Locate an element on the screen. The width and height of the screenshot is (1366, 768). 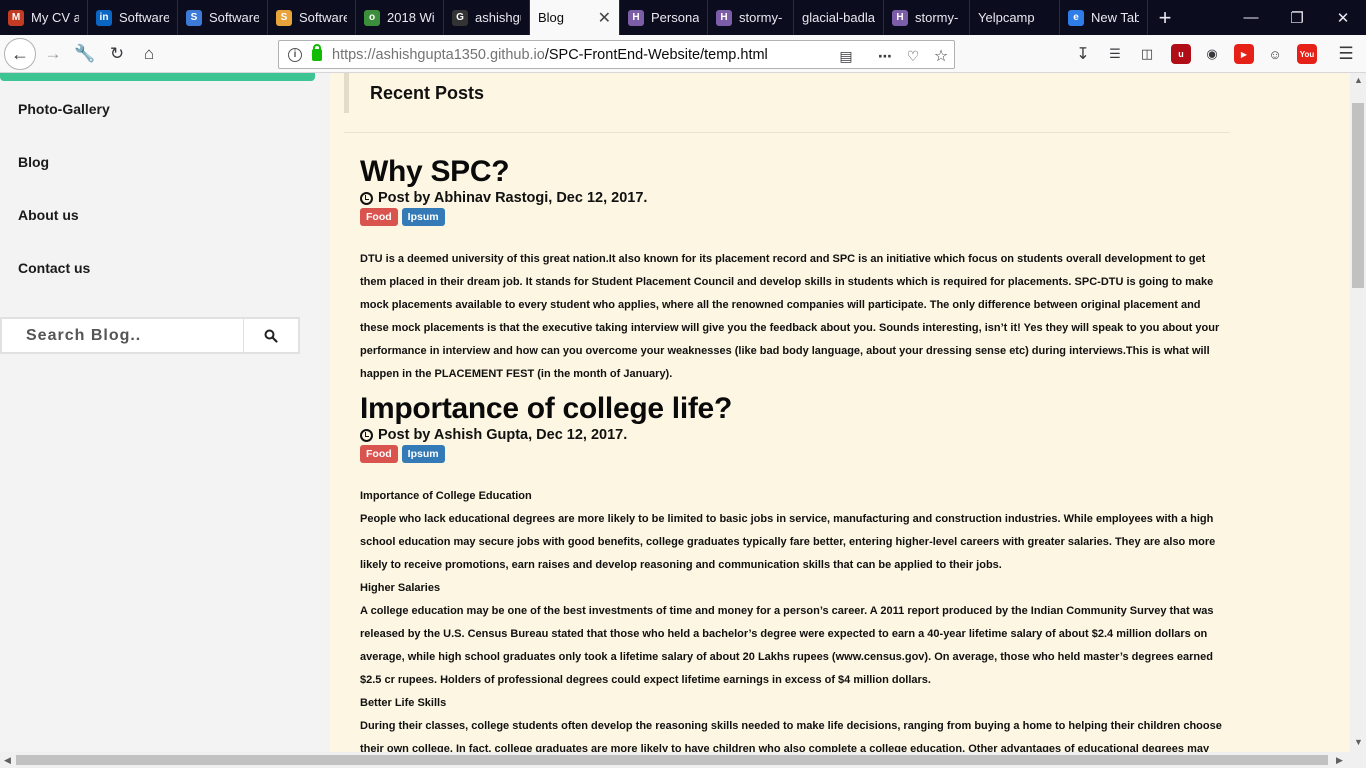
new-tab-button: + is located at coordinates (1165, 17).